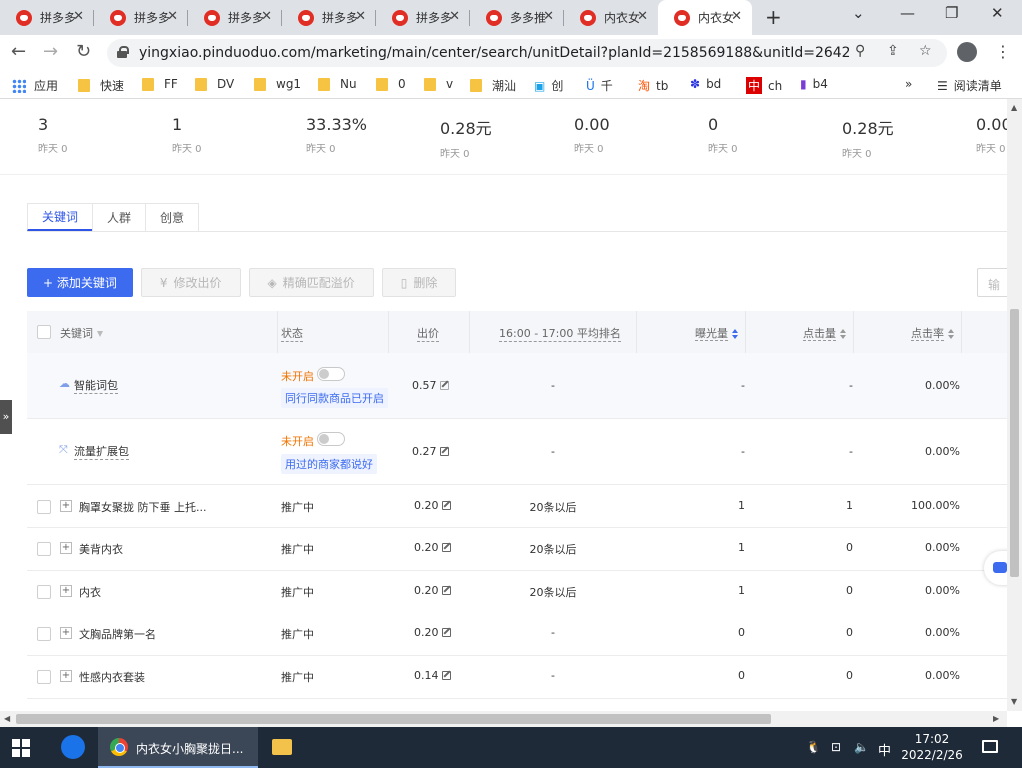 The width and height of the screenshot is (1022, 768). I want to click on bookmark-item: DV, so click(214, 84).